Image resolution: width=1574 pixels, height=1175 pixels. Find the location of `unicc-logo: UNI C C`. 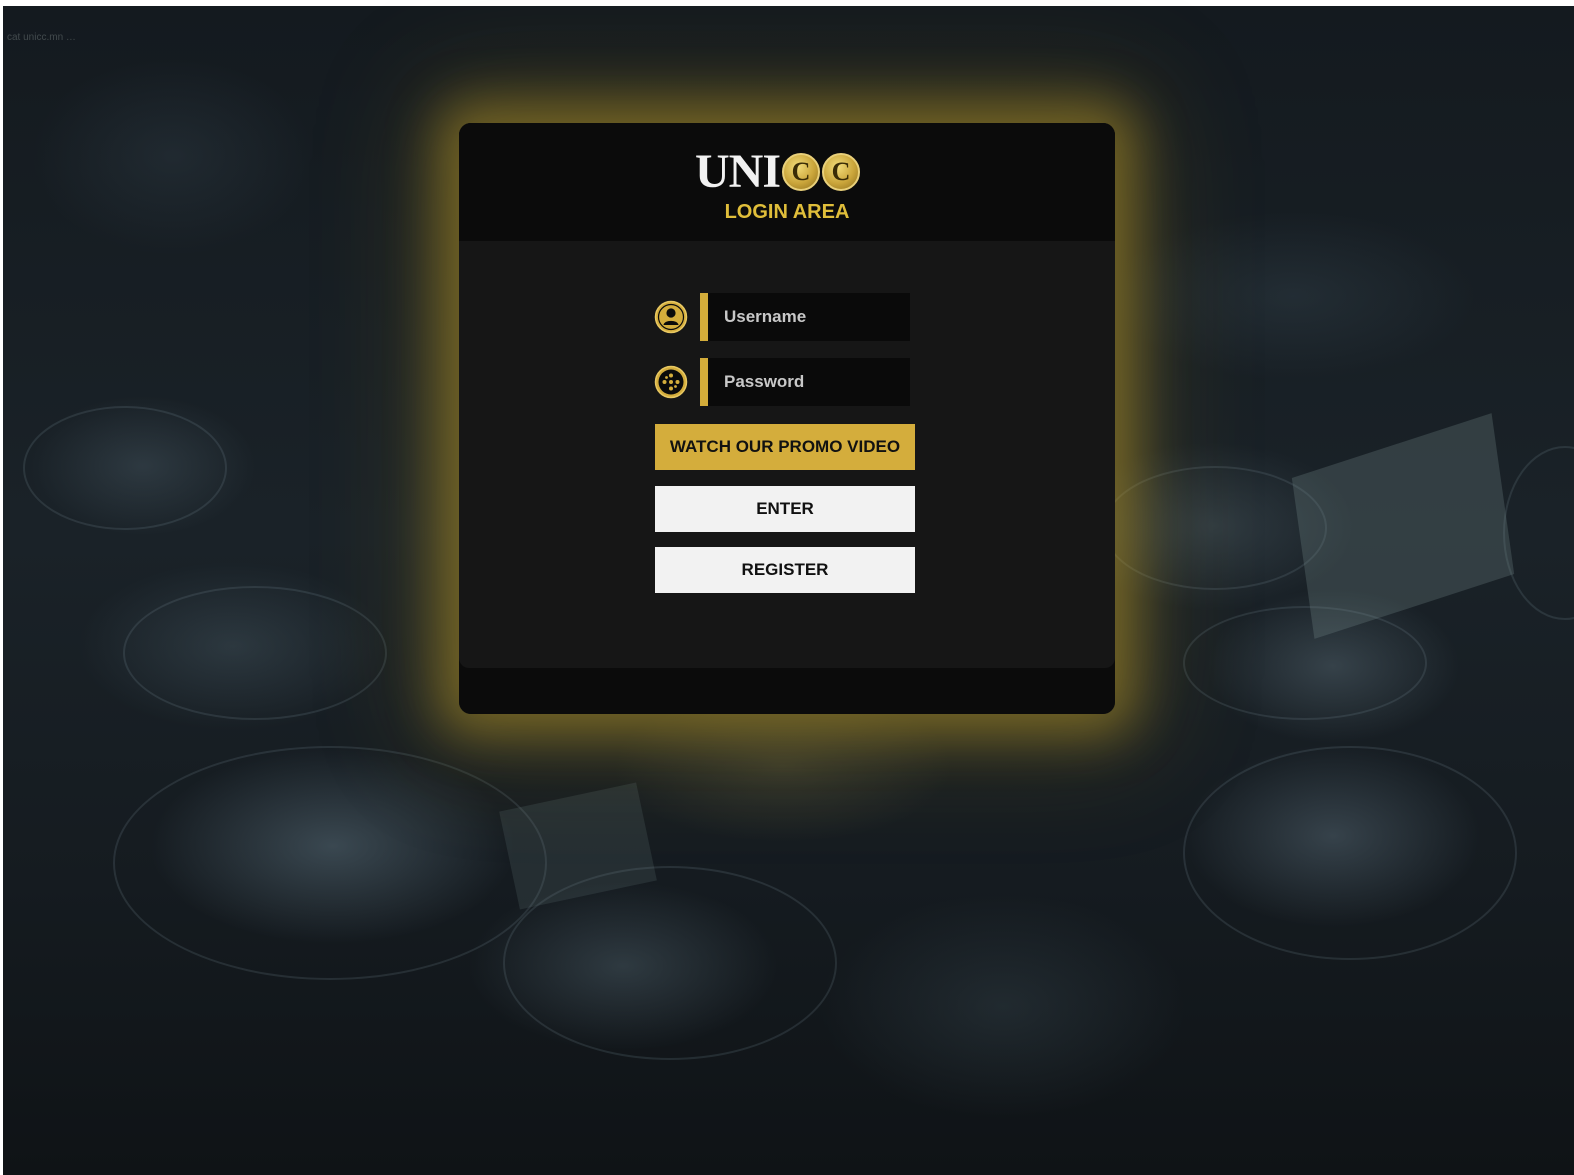

unicc-logo: UNI C C is located at coordinates (778, 171).